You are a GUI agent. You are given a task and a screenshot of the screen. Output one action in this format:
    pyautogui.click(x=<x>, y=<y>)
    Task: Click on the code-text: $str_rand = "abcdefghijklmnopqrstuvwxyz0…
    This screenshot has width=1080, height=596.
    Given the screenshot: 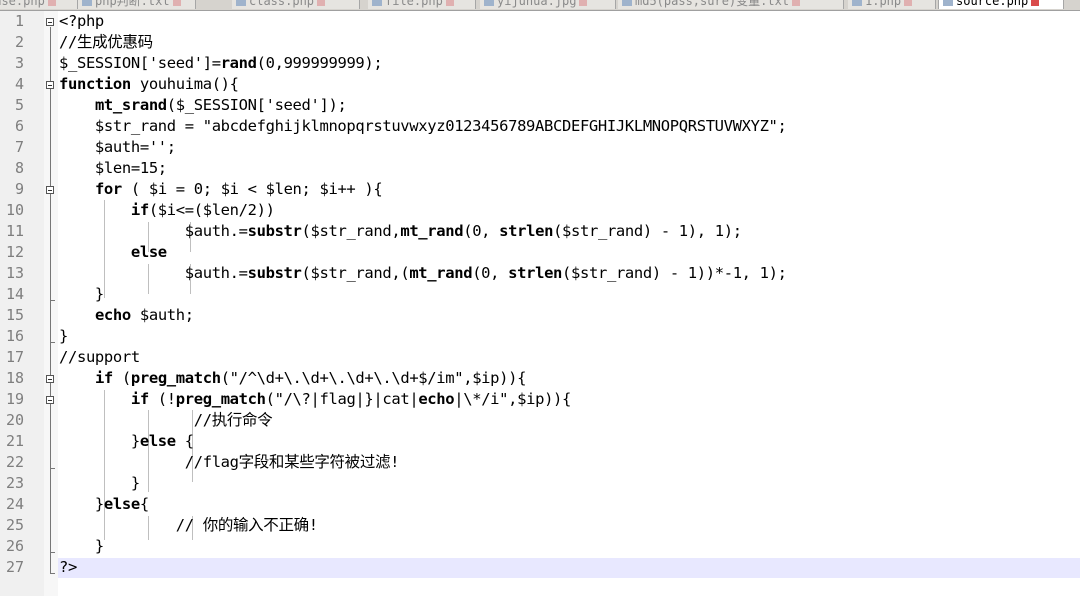 What is the action you would take?
    pyautogui.click(x=423, y=126)
    